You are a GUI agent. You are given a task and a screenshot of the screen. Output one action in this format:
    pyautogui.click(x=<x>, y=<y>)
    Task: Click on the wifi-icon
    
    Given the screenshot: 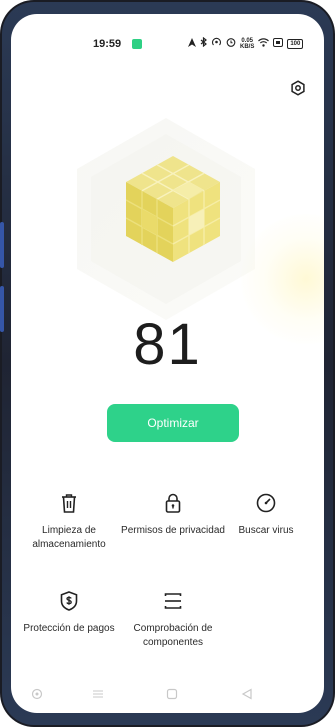 What is the action you would take?
    pyautogui.click(x=264, y=43)
    